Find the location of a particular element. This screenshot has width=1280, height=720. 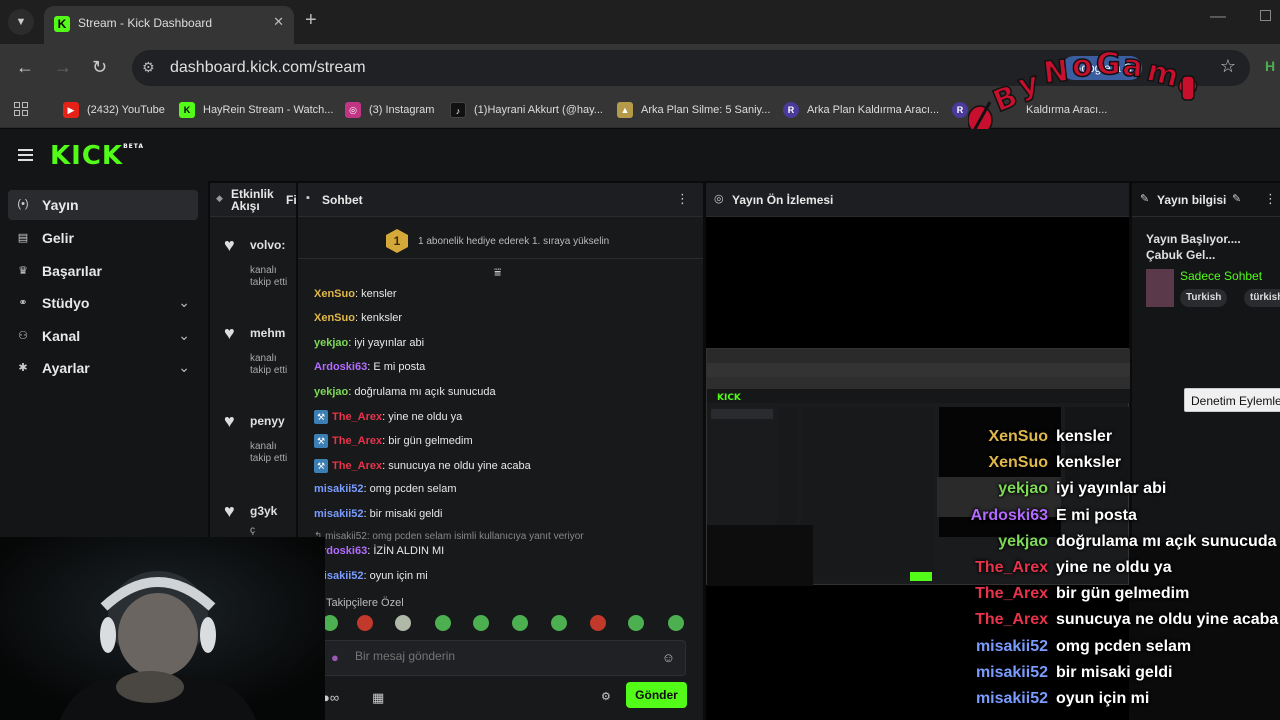

stream-preview-title: Yayın Ön İzlemesi is located at coordinates (783, 200).